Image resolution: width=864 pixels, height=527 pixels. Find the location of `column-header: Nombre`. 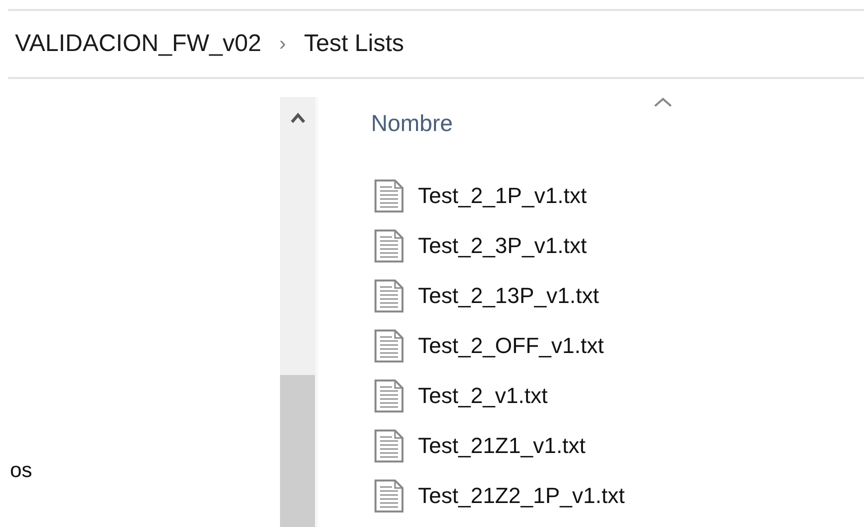

column-header: Nombre is located at coordinates (412, 123).